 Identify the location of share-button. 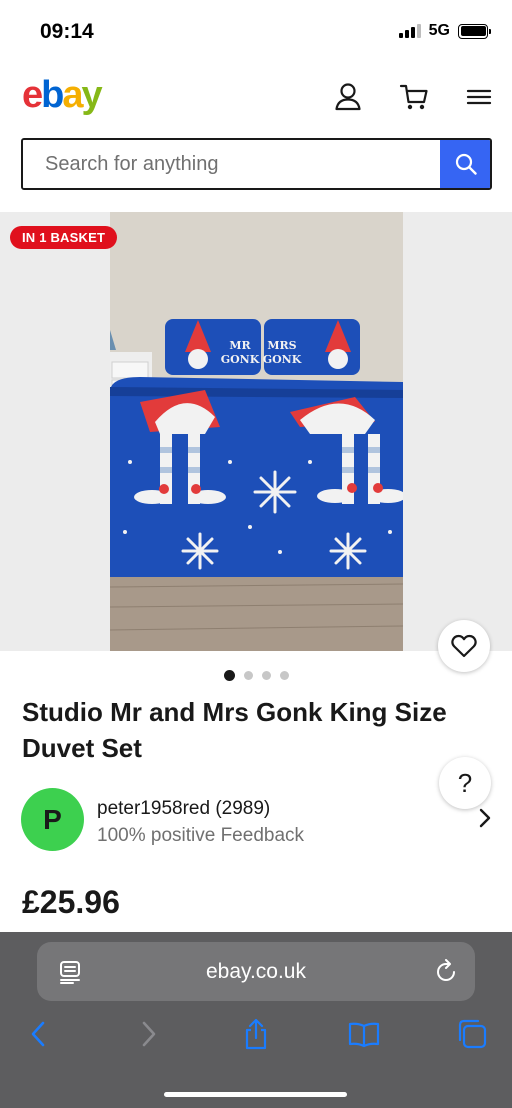
(256, 1034).